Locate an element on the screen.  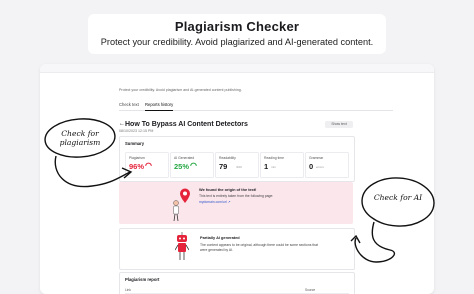
origin-link: mydomain.com/url ↗ is located at coordinates (215, 202).